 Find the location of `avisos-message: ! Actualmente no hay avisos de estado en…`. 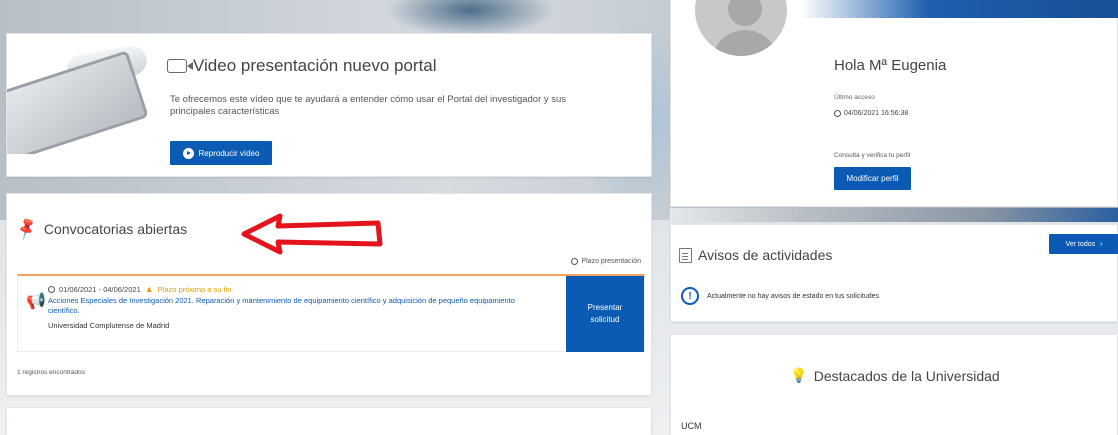

avisos-message: ! Actualmente no hay avisos de estado en… is located at coordinates (780, 296).